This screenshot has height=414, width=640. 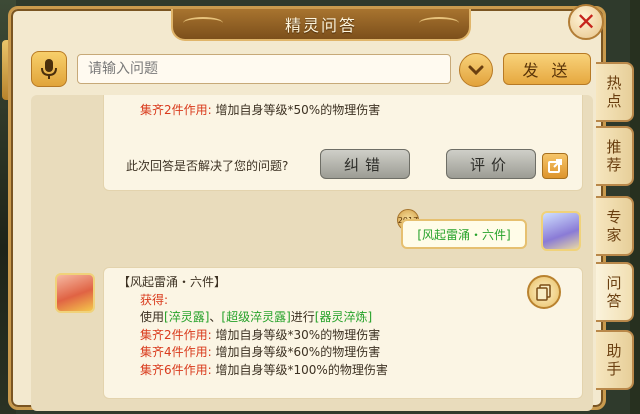 I want to click on tab-hot: 热 点, so click(x=615, y=92).